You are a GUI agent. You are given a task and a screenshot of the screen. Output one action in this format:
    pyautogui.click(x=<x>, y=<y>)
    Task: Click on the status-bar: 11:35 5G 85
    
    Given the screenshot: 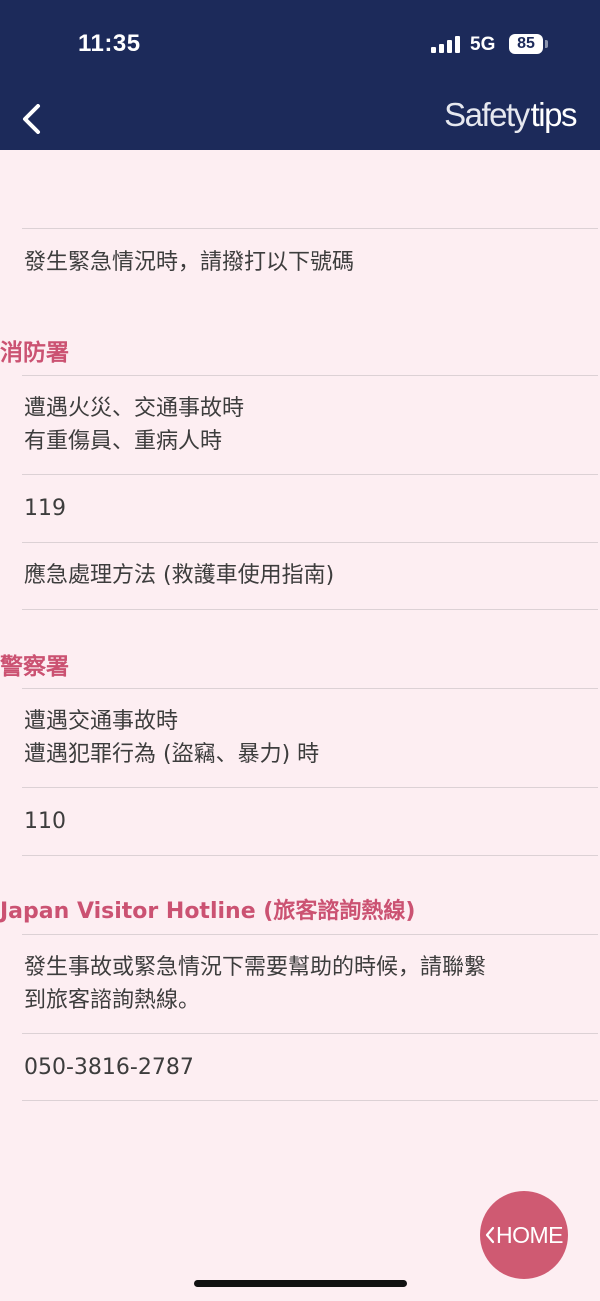 What is the action you would take?
    pyautogui.click(x=300, y=43)
    